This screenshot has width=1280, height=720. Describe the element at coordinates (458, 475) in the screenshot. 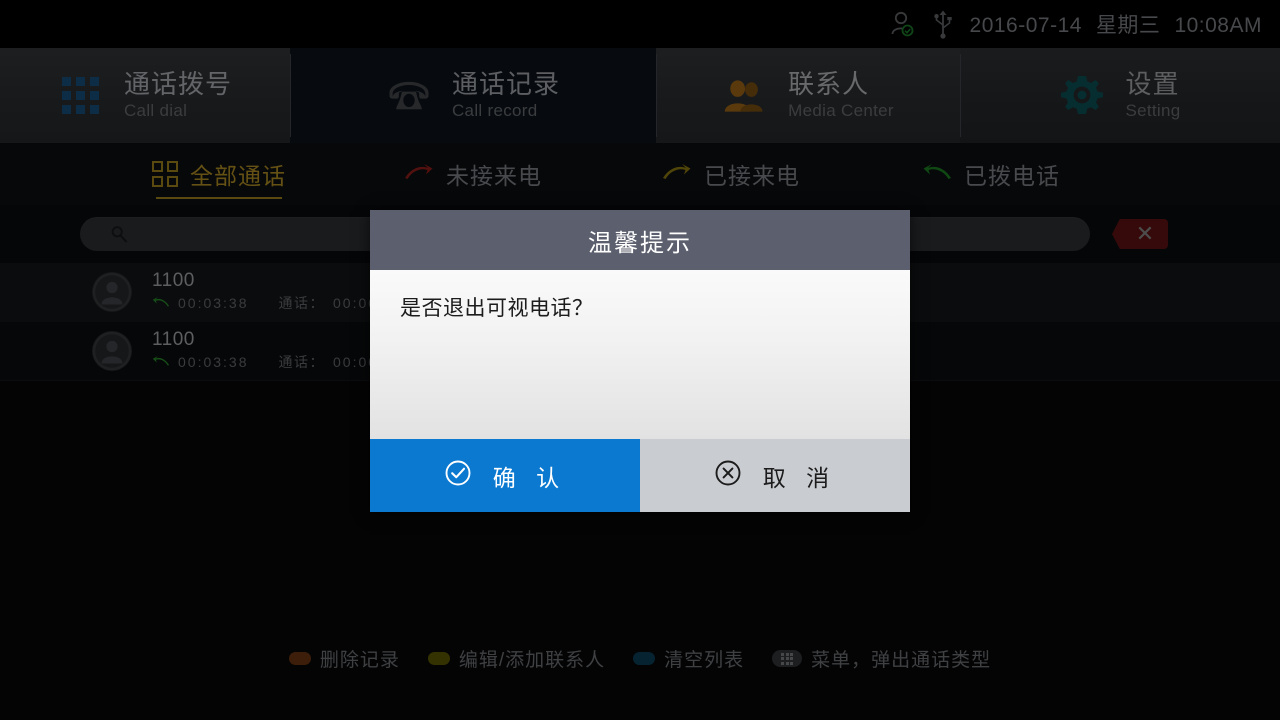

I see `check-circle-icon` at that location.